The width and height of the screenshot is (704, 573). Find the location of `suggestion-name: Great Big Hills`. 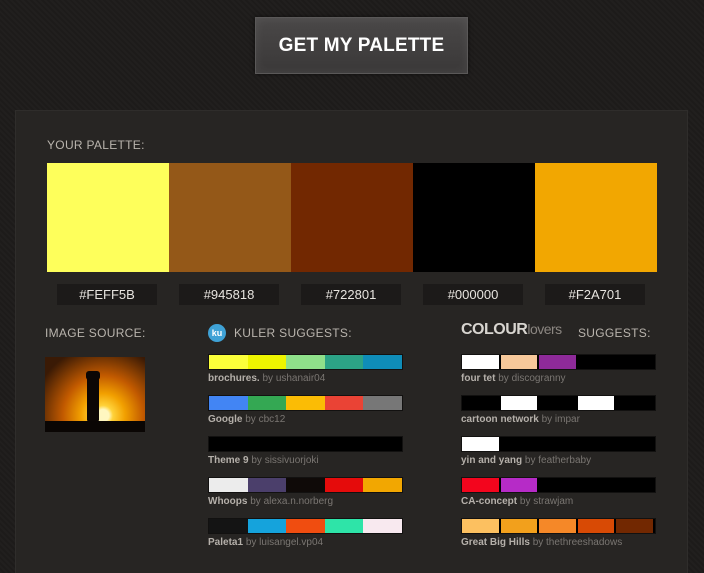

suggestion-name: Great Big Hills is located at coordinates (495, 542).